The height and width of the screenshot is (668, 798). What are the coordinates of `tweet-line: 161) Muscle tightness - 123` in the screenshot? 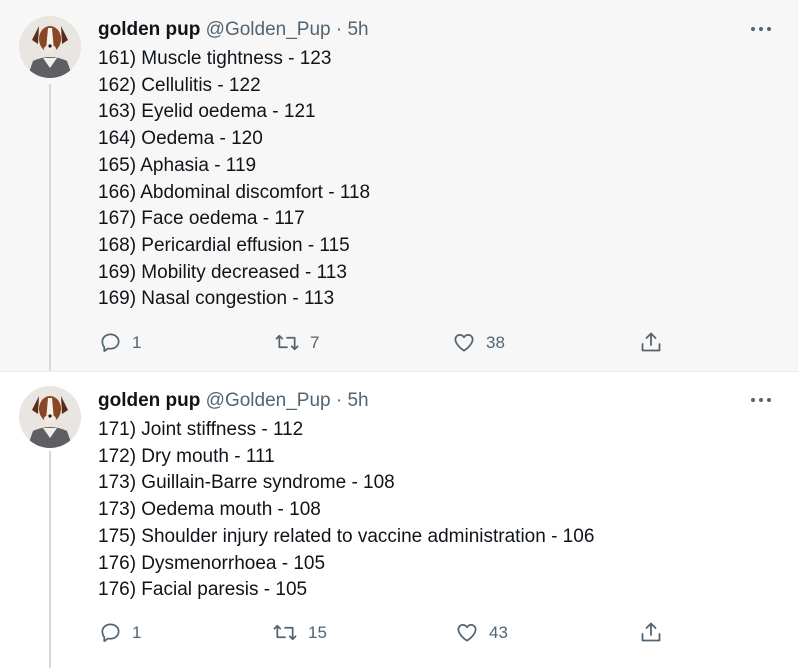 It's located at (215, 58).